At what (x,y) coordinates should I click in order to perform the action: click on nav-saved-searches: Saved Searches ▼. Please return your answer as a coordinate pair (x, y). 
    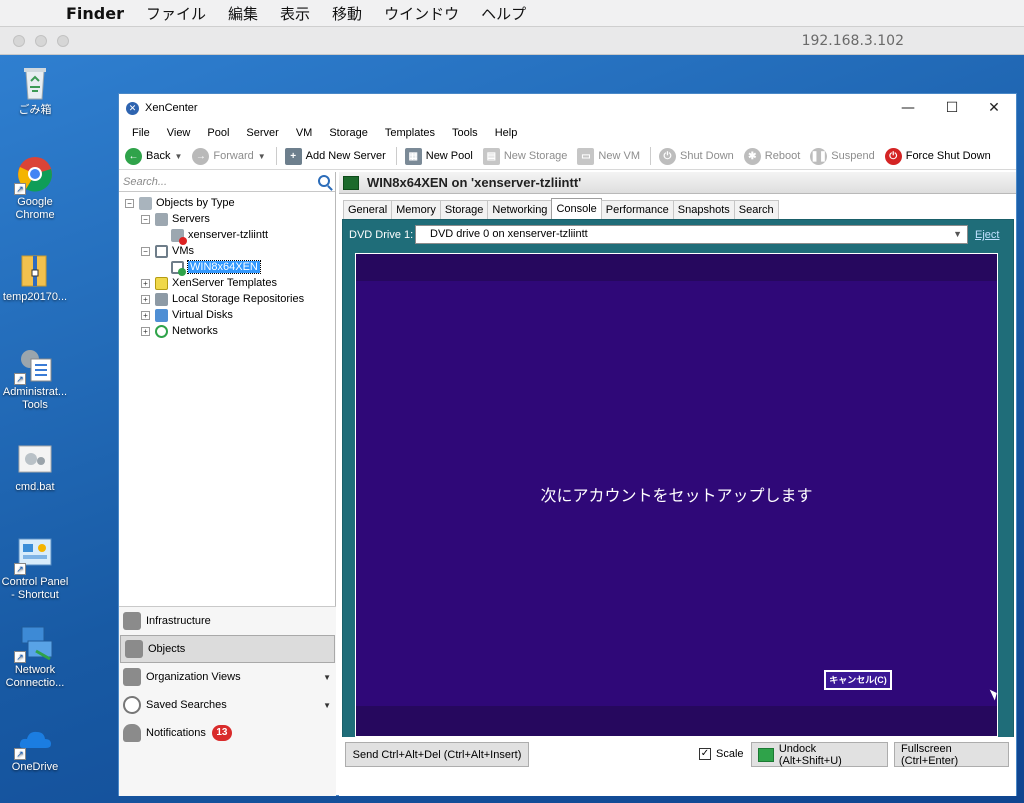
    Looking at the image, I should click on (227, 705).